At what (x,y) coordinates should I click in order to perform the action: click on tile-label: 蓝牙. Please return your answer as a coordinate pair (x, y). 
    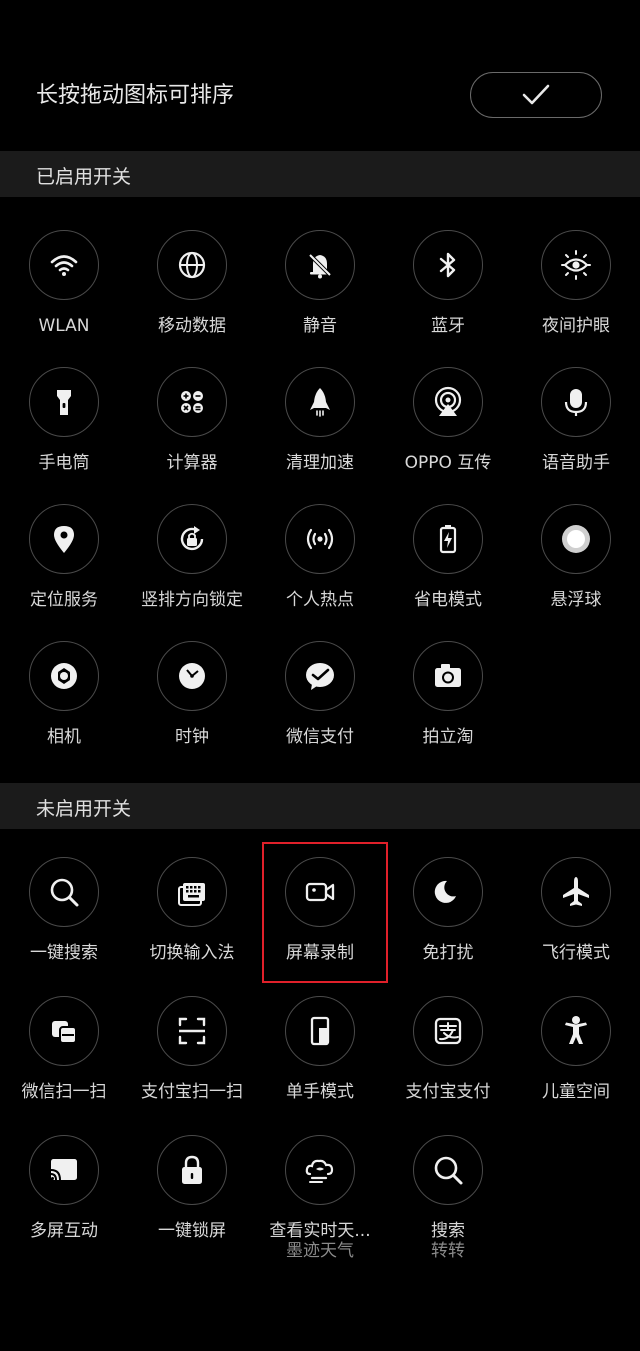
    Looking at the image, I should click on (448, 326).